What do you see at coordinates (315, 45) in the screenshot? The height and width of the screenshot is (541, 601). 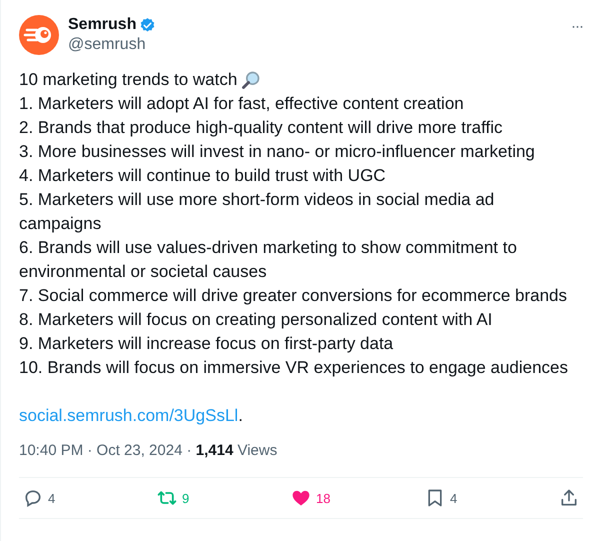 I see `author-handle: @semrush` at bounding box center [315, 45].